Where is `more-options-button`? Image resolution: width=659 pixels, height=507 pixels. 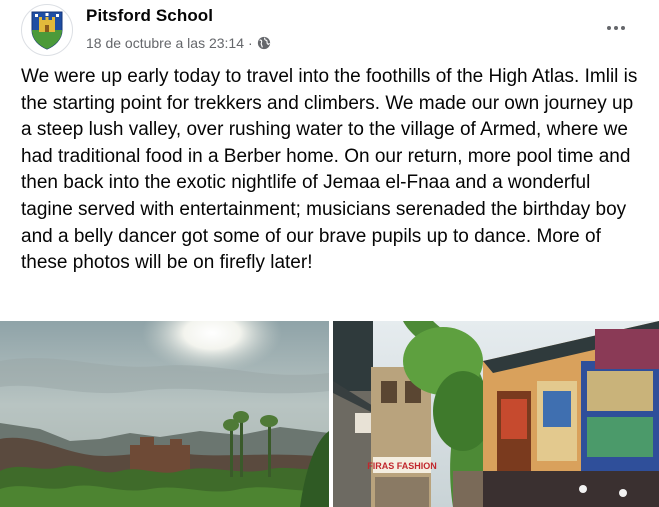 more-options-button is located at coordinates (616, 28).